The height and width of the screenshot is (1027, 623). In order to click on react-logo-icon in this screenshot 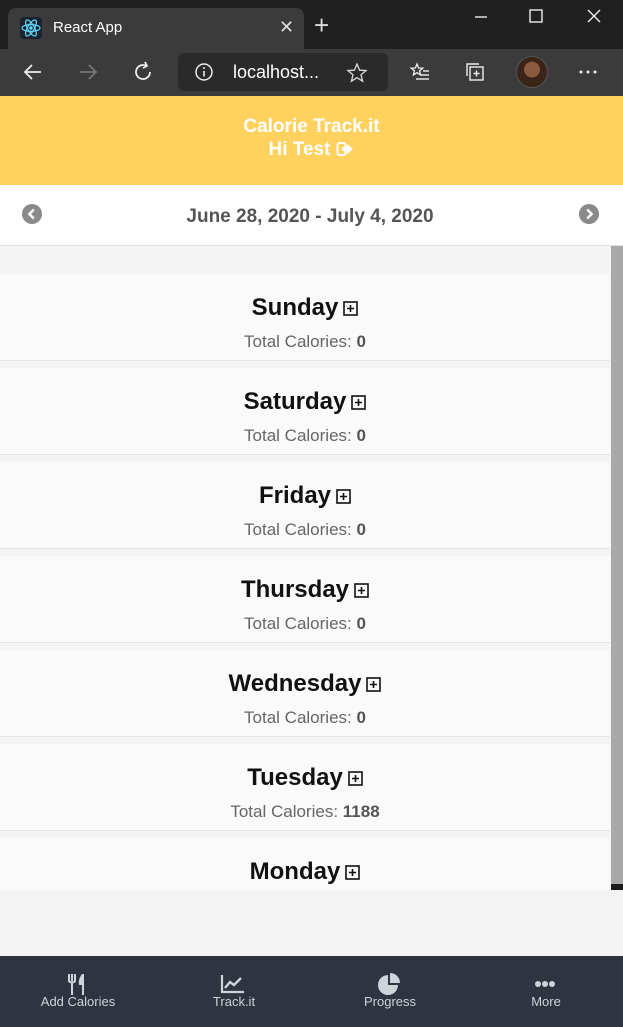, I will do `click(31, 28)`.